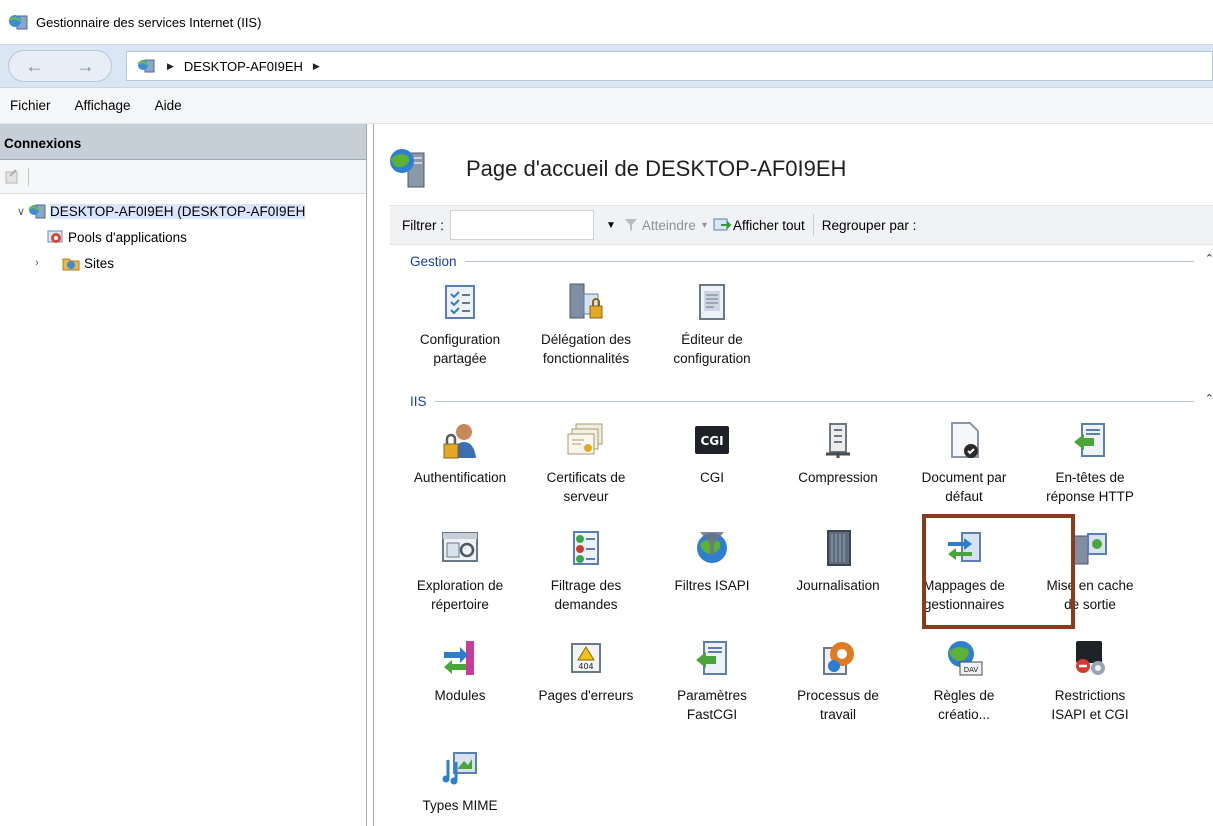 The image size is (1213, 826). Describe the element at coordinates (586, 595) in the screenshot. I see `feature-label: Filtrage des demandes` at that location.